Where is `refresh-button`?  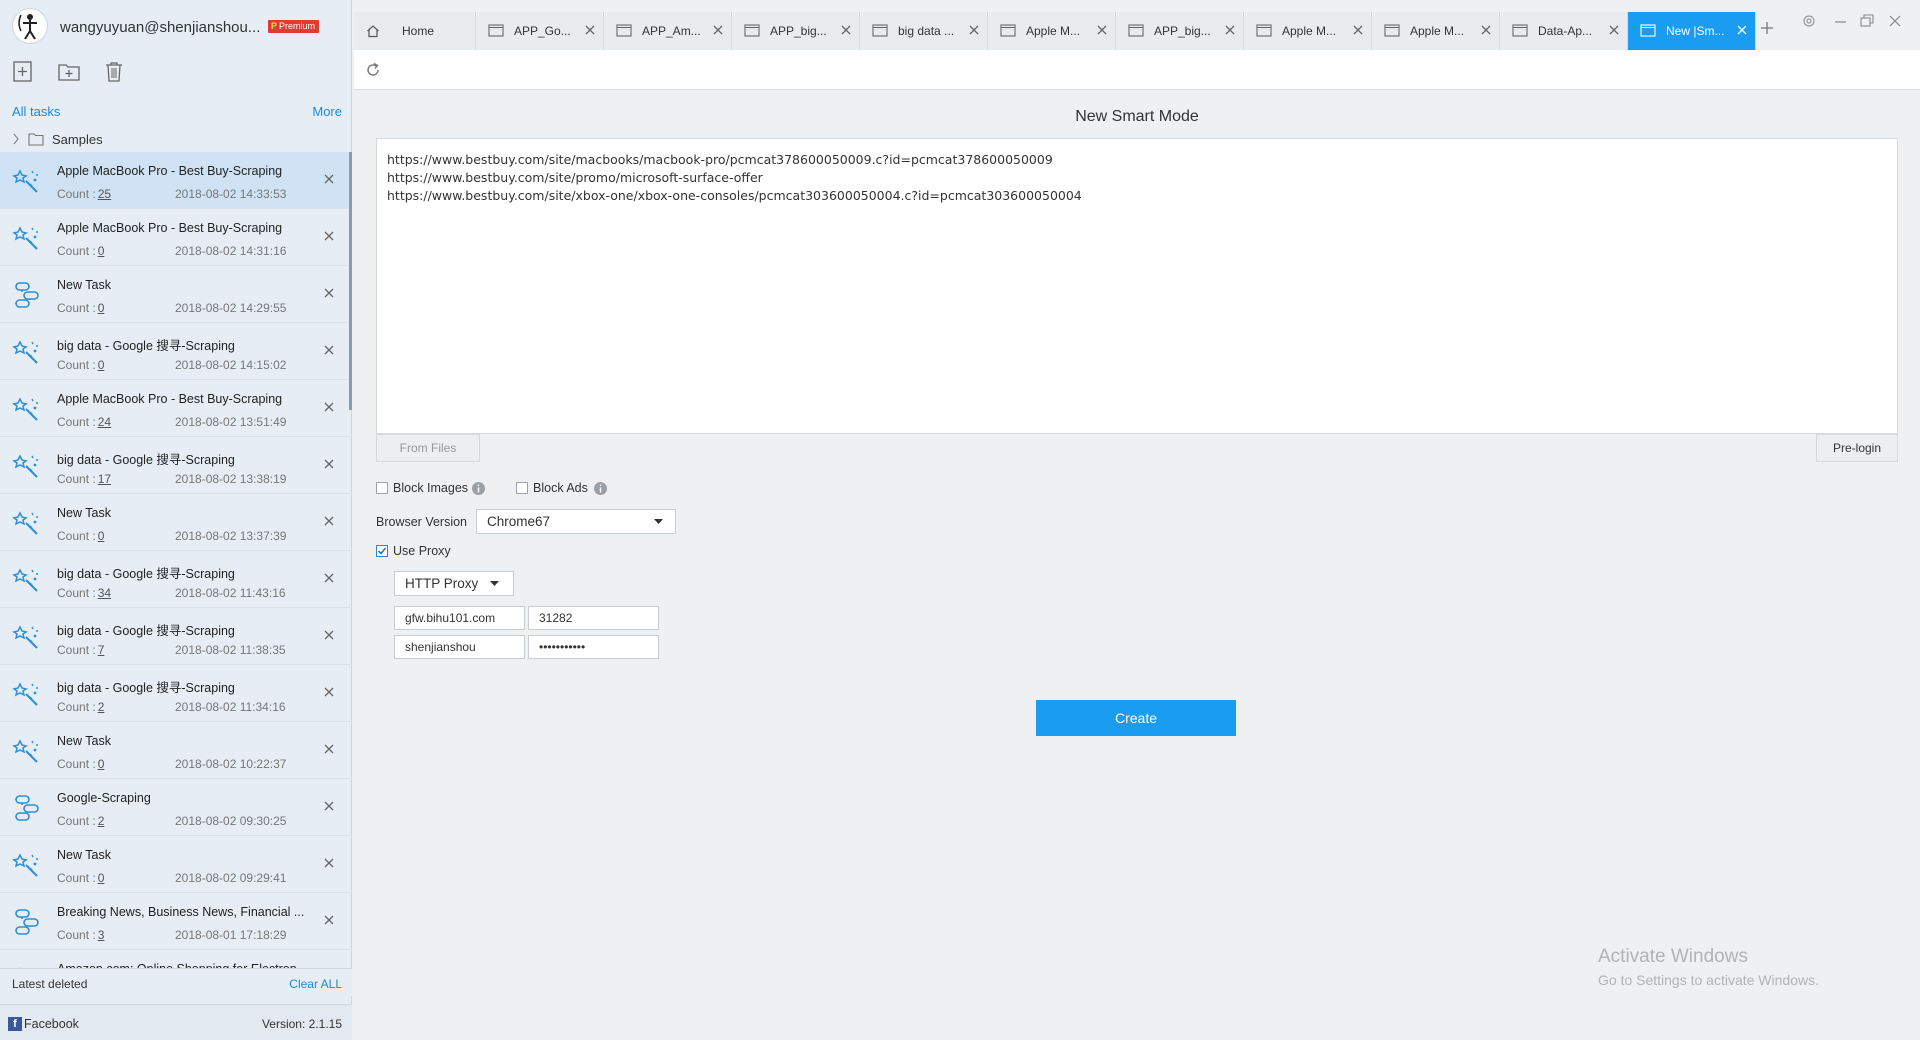 refresh-button is located at coordinates (373, 70).